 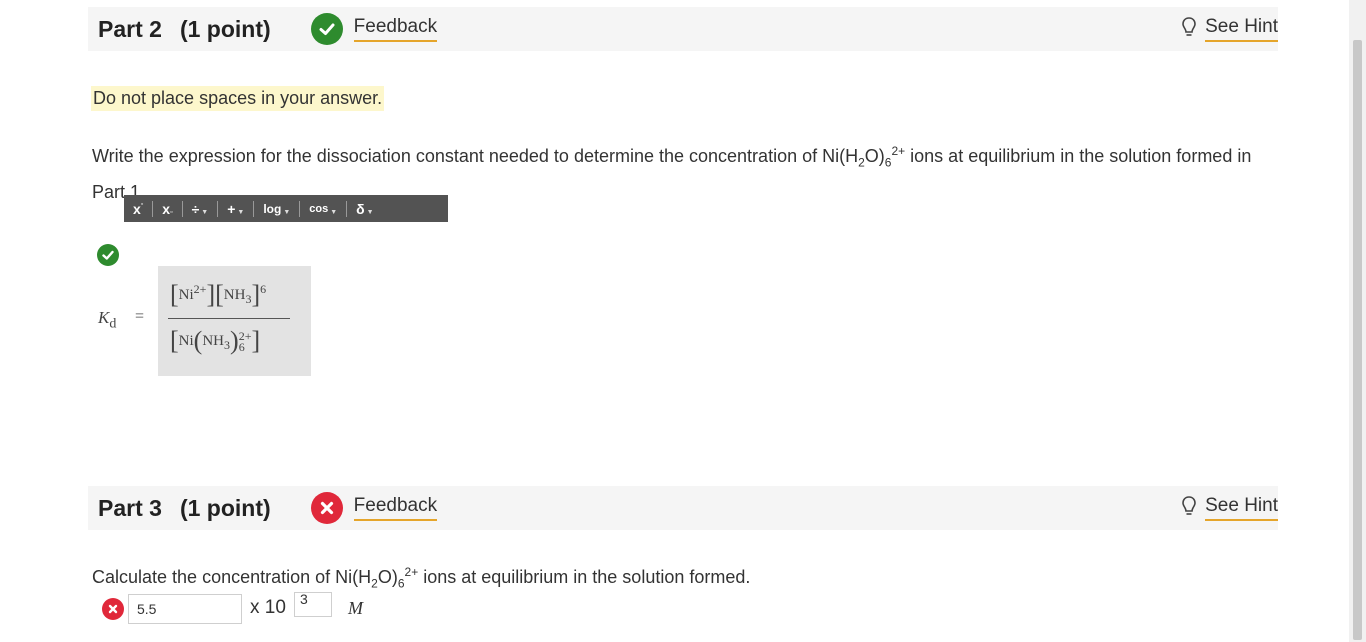 What do you see at coordinates (1241, 29) in the screenshot?
I see `part2-see-hint-link: See Hint` at bounding box center [1241, 29].